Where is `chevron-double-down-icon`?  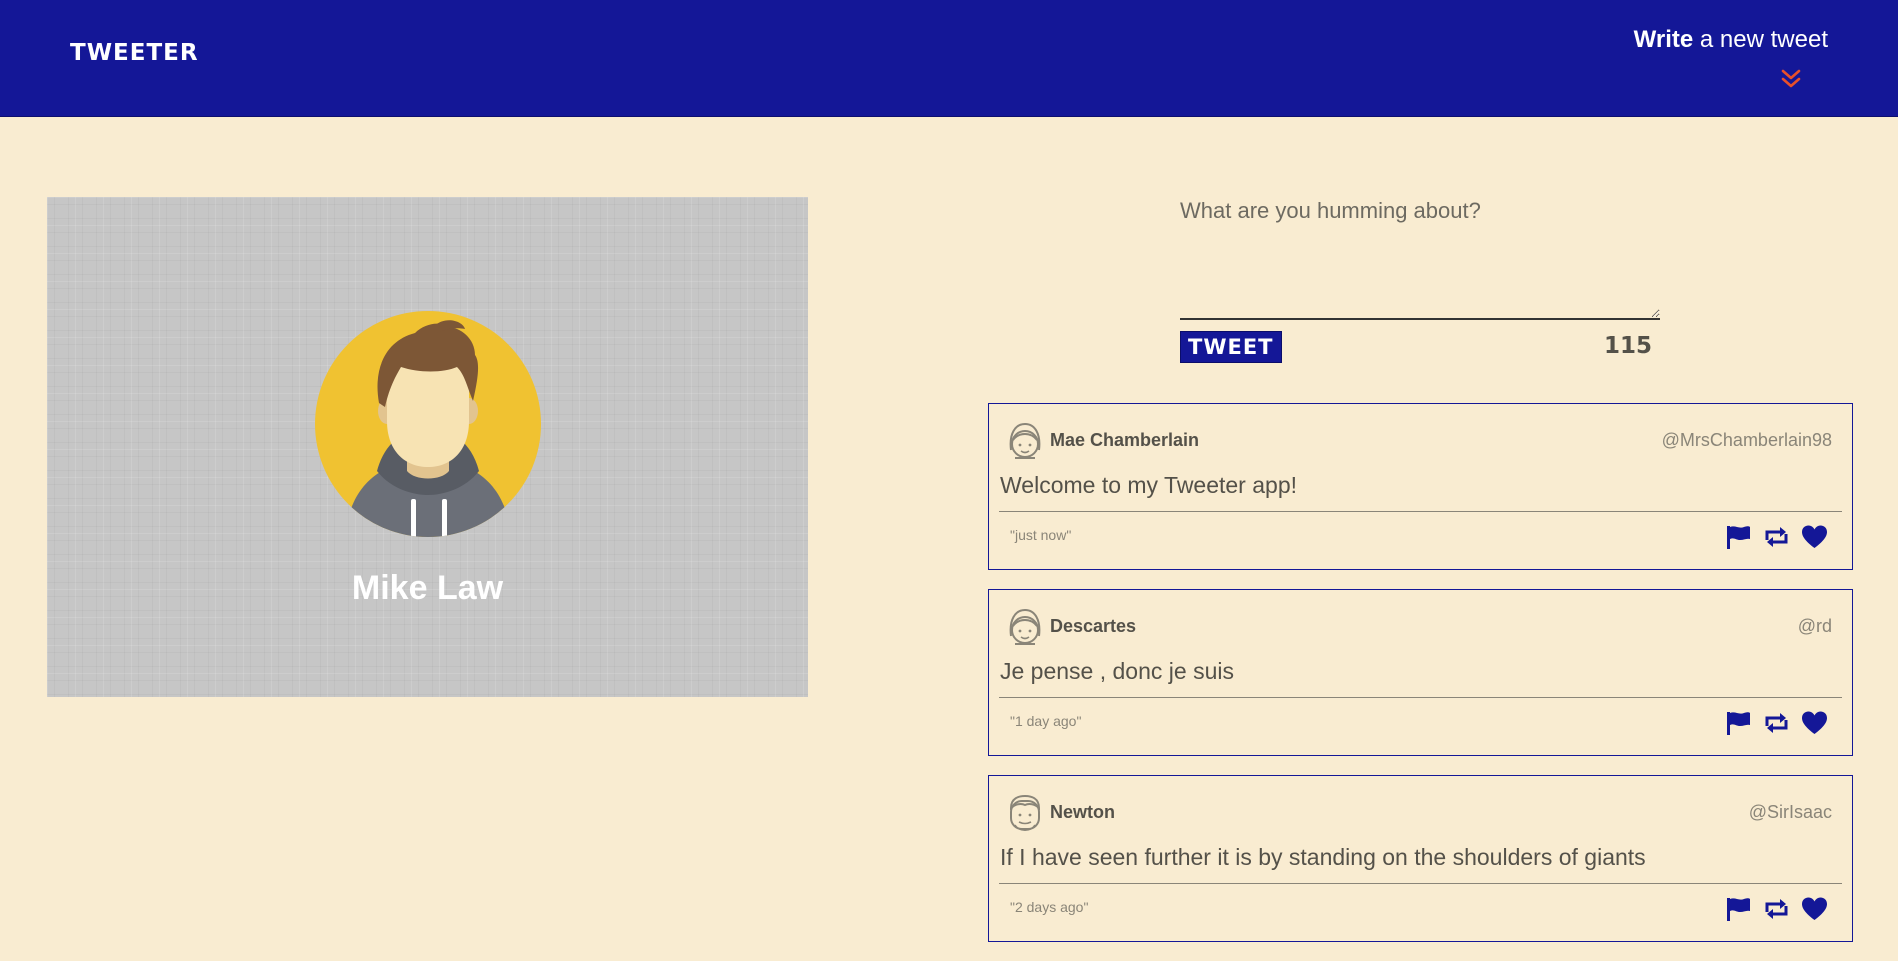 chevron-double-down-icon is located at coordinates (1791, 80).